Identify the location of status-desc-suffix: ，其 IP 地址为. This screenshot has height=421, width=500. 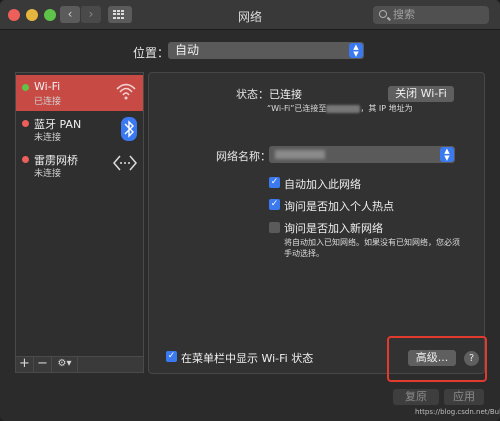
(386, 108).